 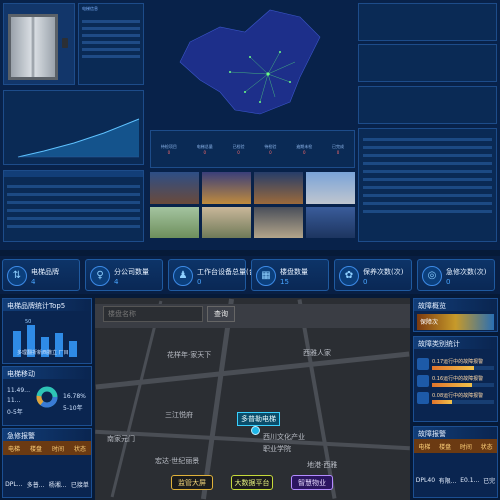 What do you see at coordinates (90, 8) in the screenshot?
I see `elevator-info-title: 电梯信息` at bounding box center [90, 8].